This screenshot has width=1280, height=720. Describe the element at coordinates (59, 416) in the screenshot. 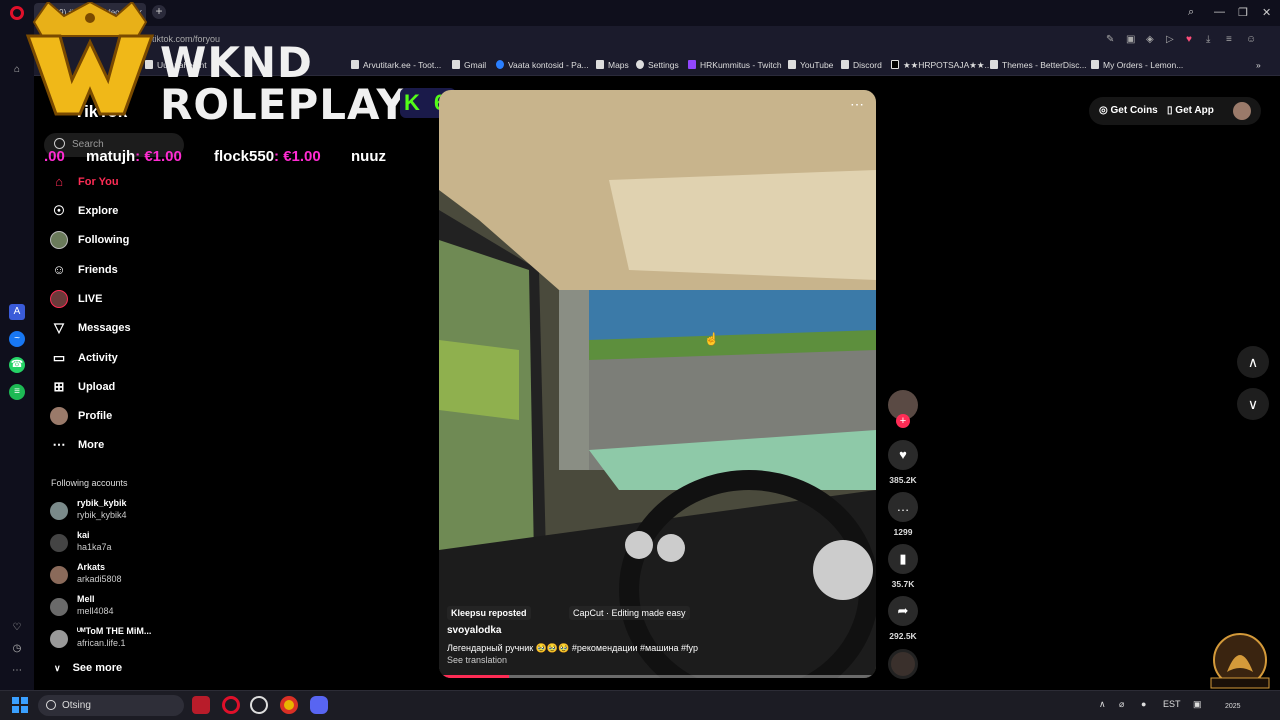

I see `profile-avatar-icon` at that location.